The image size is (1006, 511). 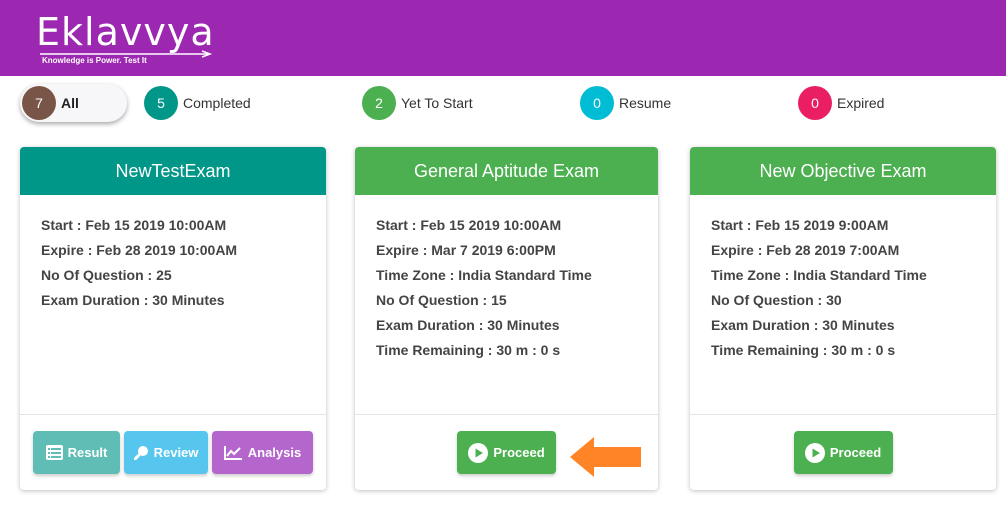 What do you see at coordinates (106, 275) in the screenshot?
I see `exam-question-count: No Of Question : 25` at bounding box center [106, 275].